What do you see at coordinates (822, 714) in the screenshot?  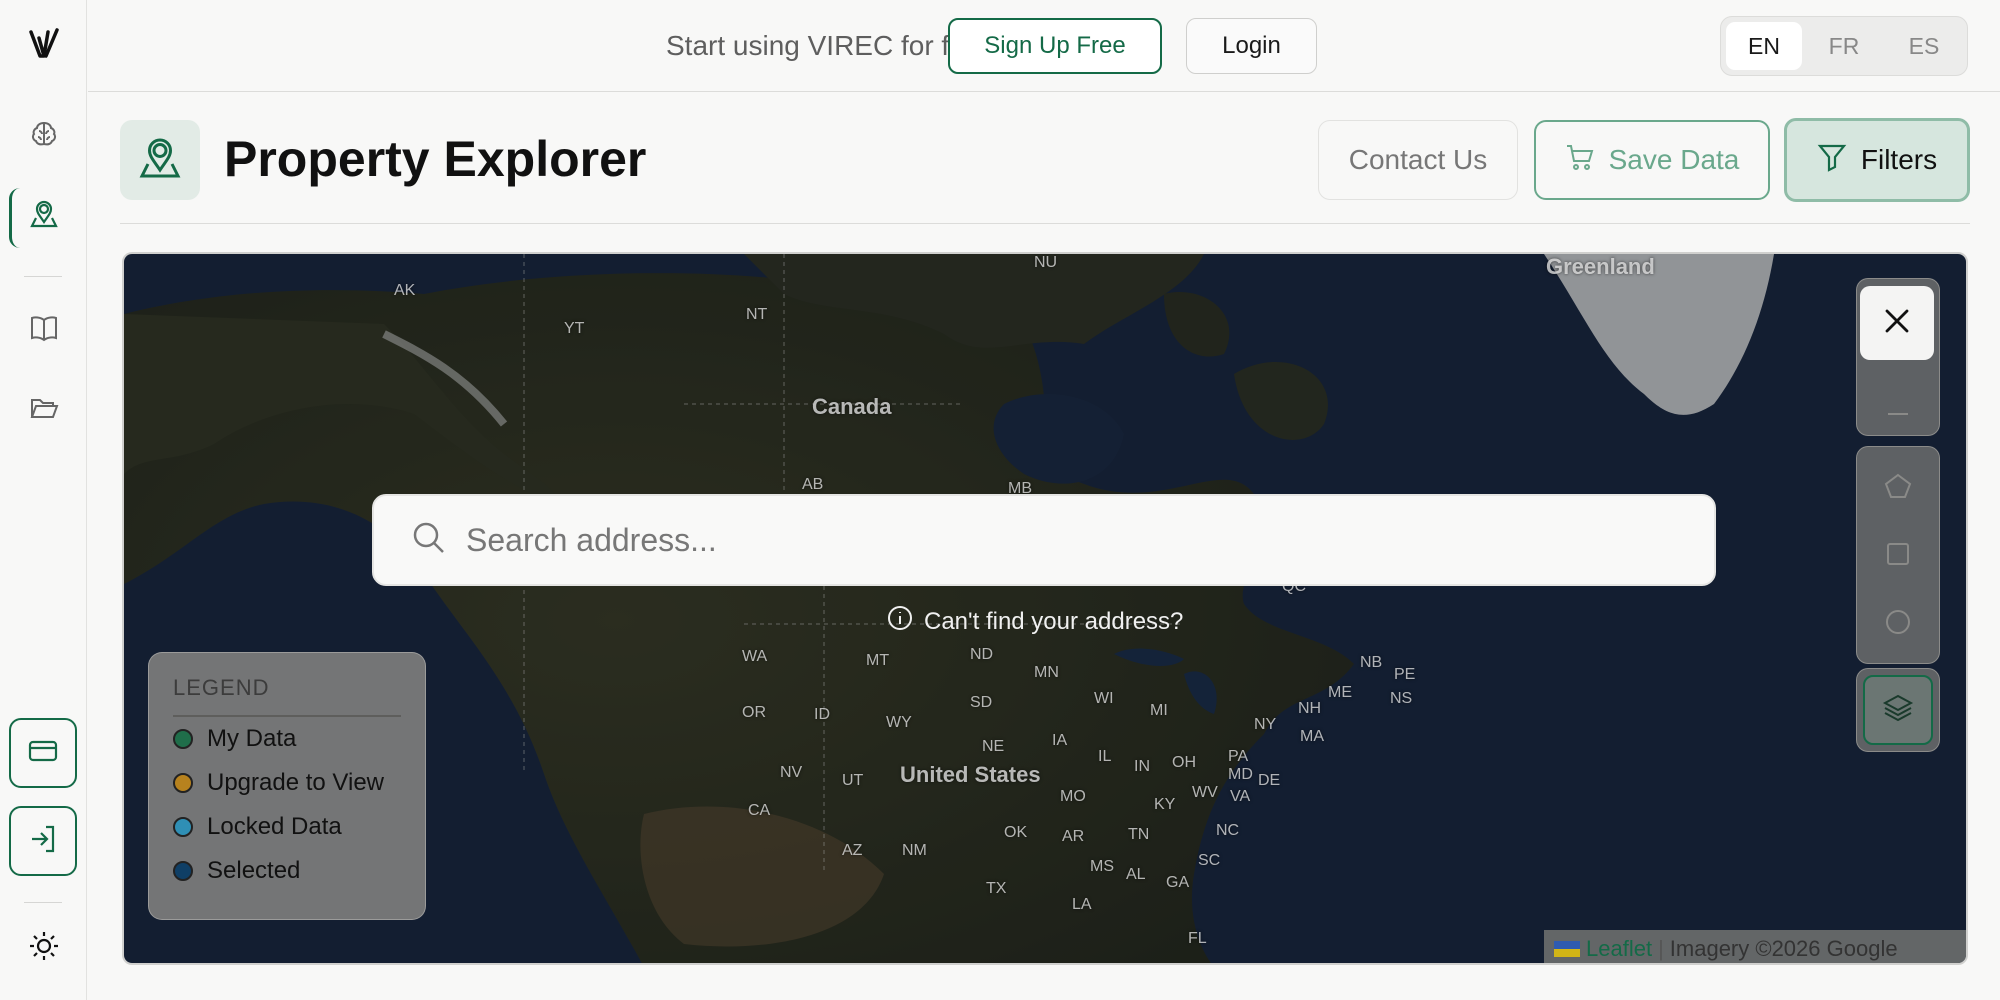 I see `map-label-region: ID` at bounding box center [822, 714].